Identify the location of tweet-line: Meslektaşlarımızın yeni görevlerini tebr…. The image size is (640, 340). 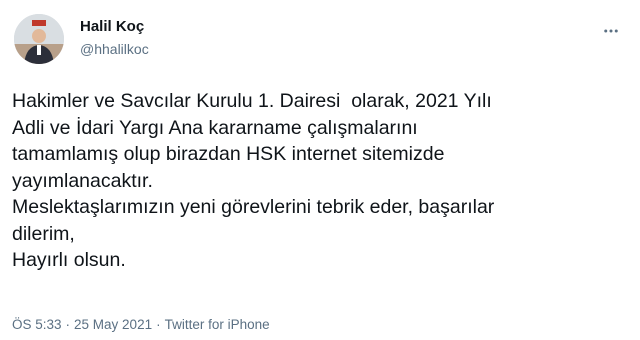
(253, 207).